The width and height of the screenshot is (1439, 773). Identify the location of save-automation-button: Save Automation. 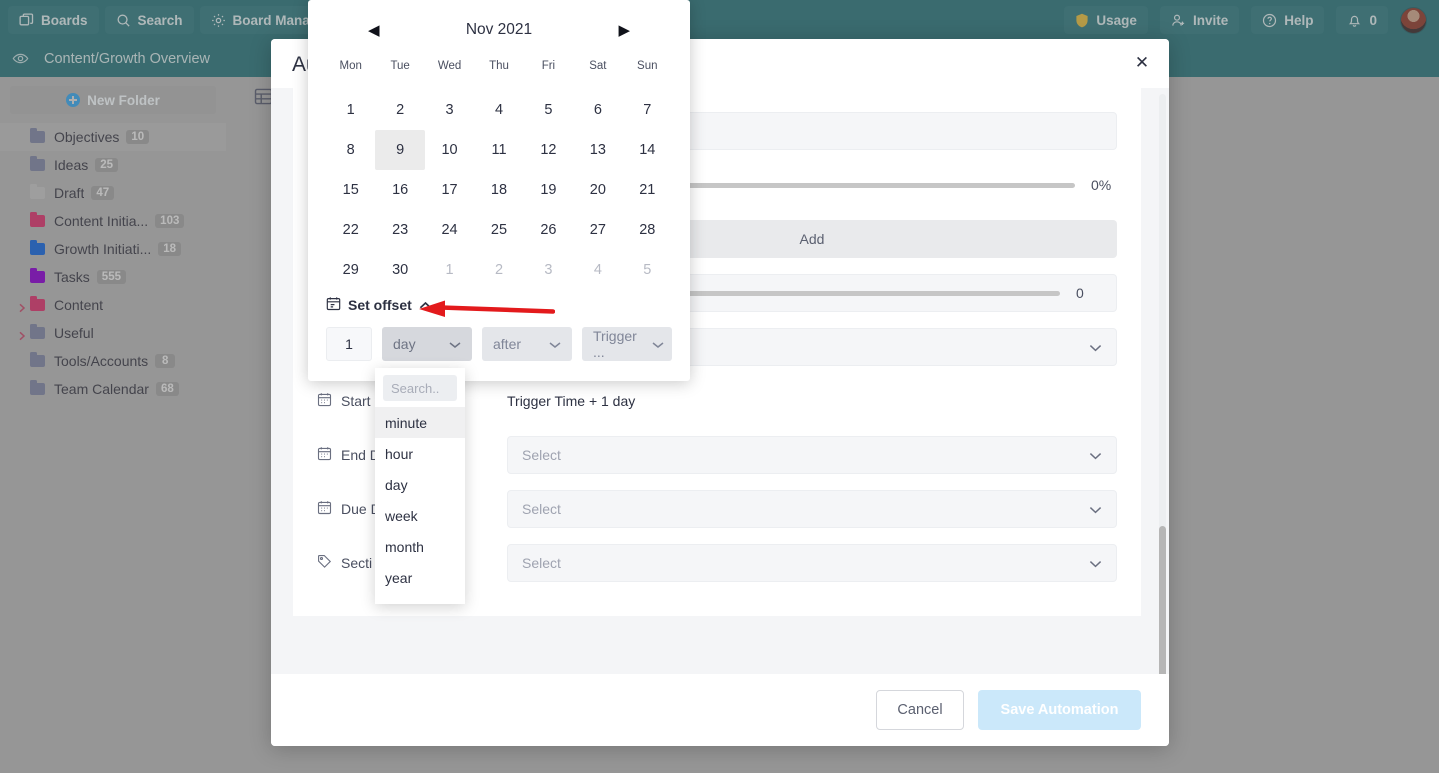
(1059, 710).